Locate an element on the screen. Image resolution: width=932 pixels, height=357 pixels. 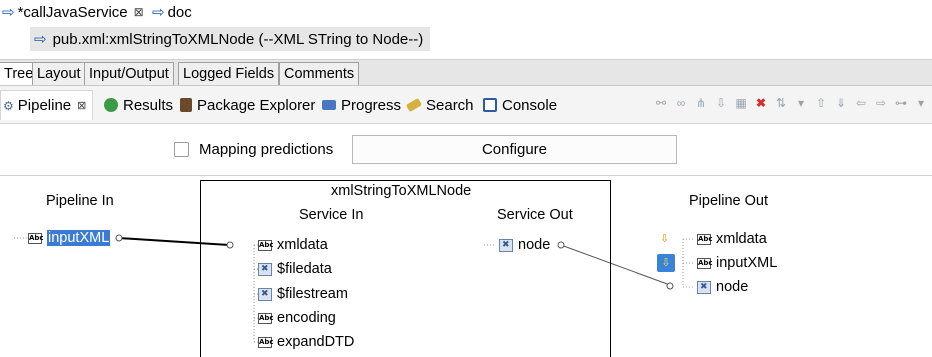
pipeline-out-var: node is located at coordinates (722, 287).